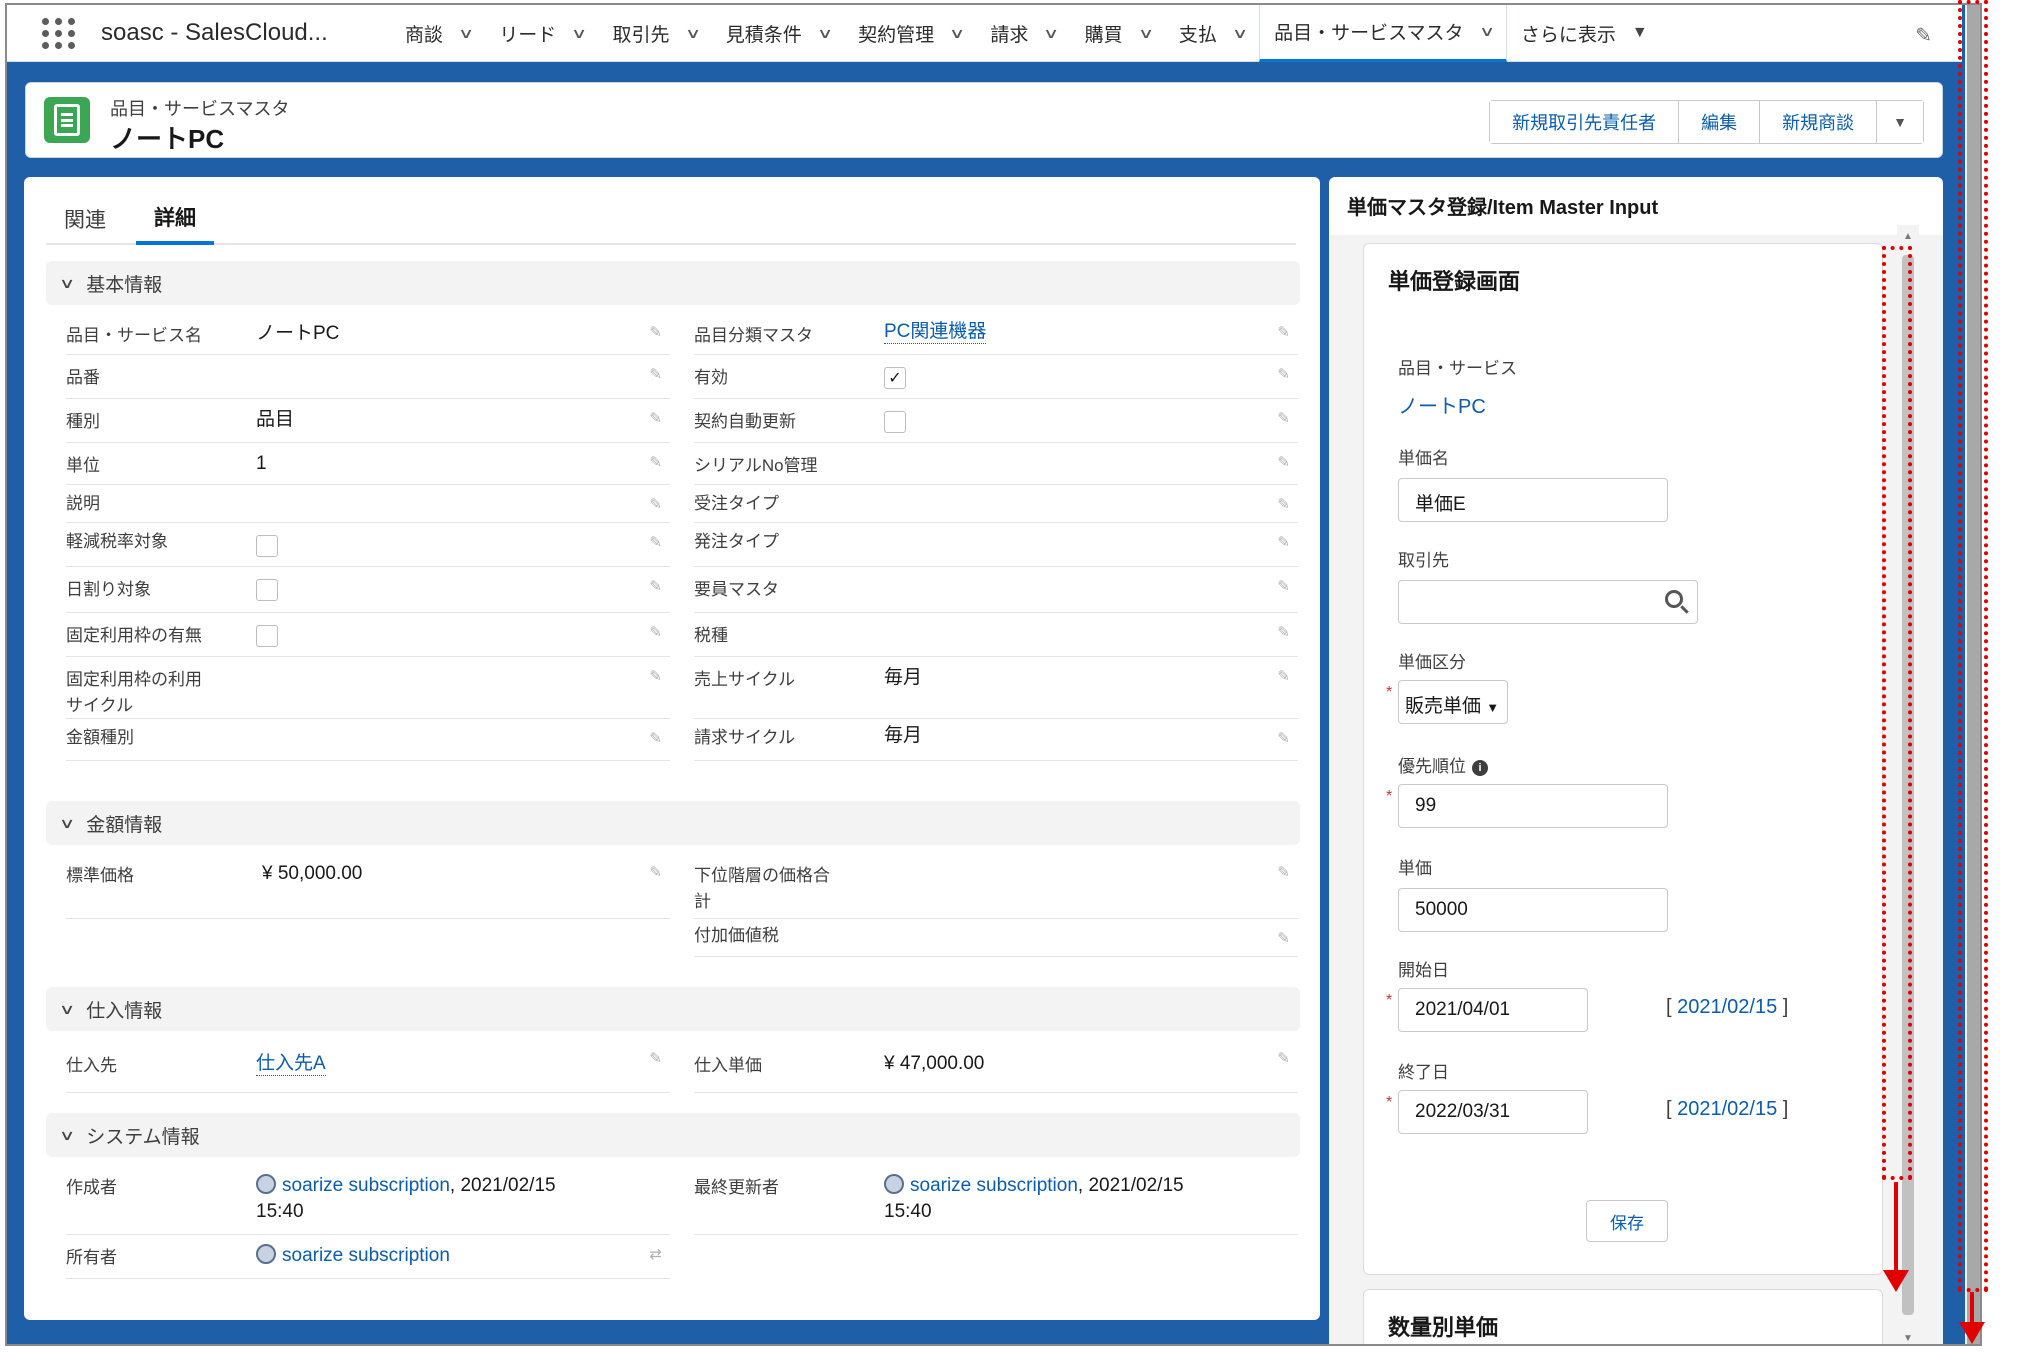 Image resolution: width=2027 pixels, height=1358 pixels. What do you see at coordinates (996, 590) in the screenshot?
I see `field-staff-master: 要員マスタ ✎` at bounding box center [996, 590].